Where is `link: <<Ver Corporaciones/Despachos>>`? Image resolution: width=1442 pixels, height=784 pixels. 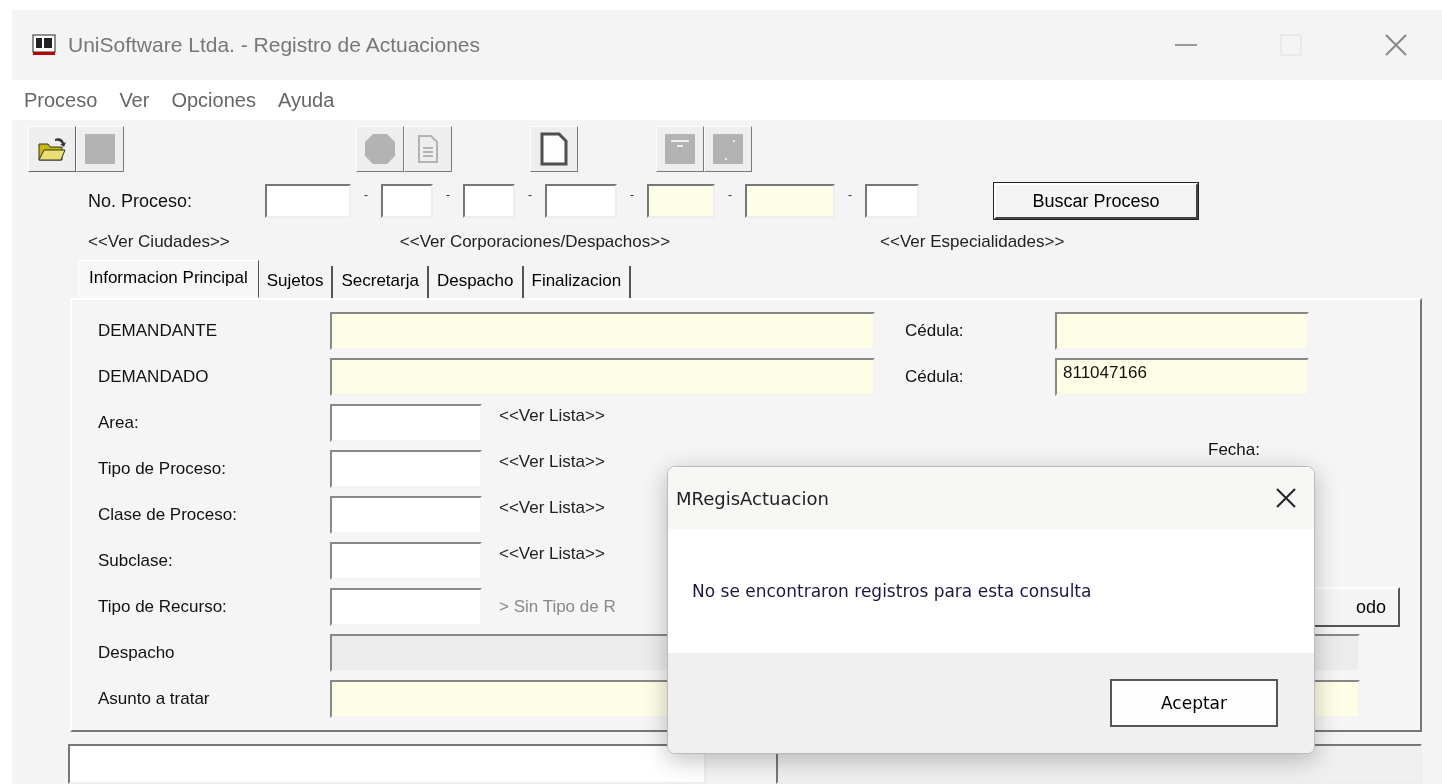
link: <<Ver Corporaciones/Despachos>> is located at coordinates (535, 242).